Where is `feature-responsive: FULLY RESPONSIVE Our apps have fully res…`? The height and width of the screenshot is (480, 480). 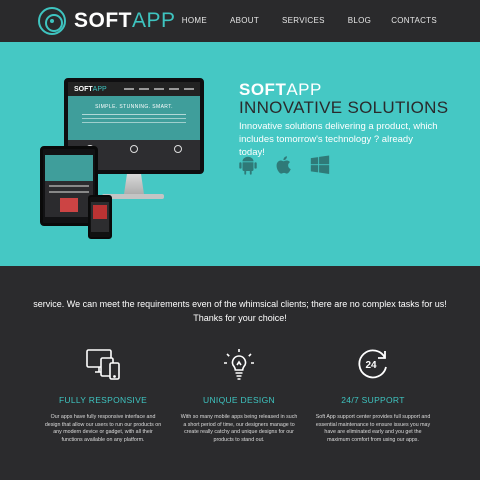
feature-responsive: FULLY RESPONSIVE Our apps have fully res… is located at coordinates (103, 395).